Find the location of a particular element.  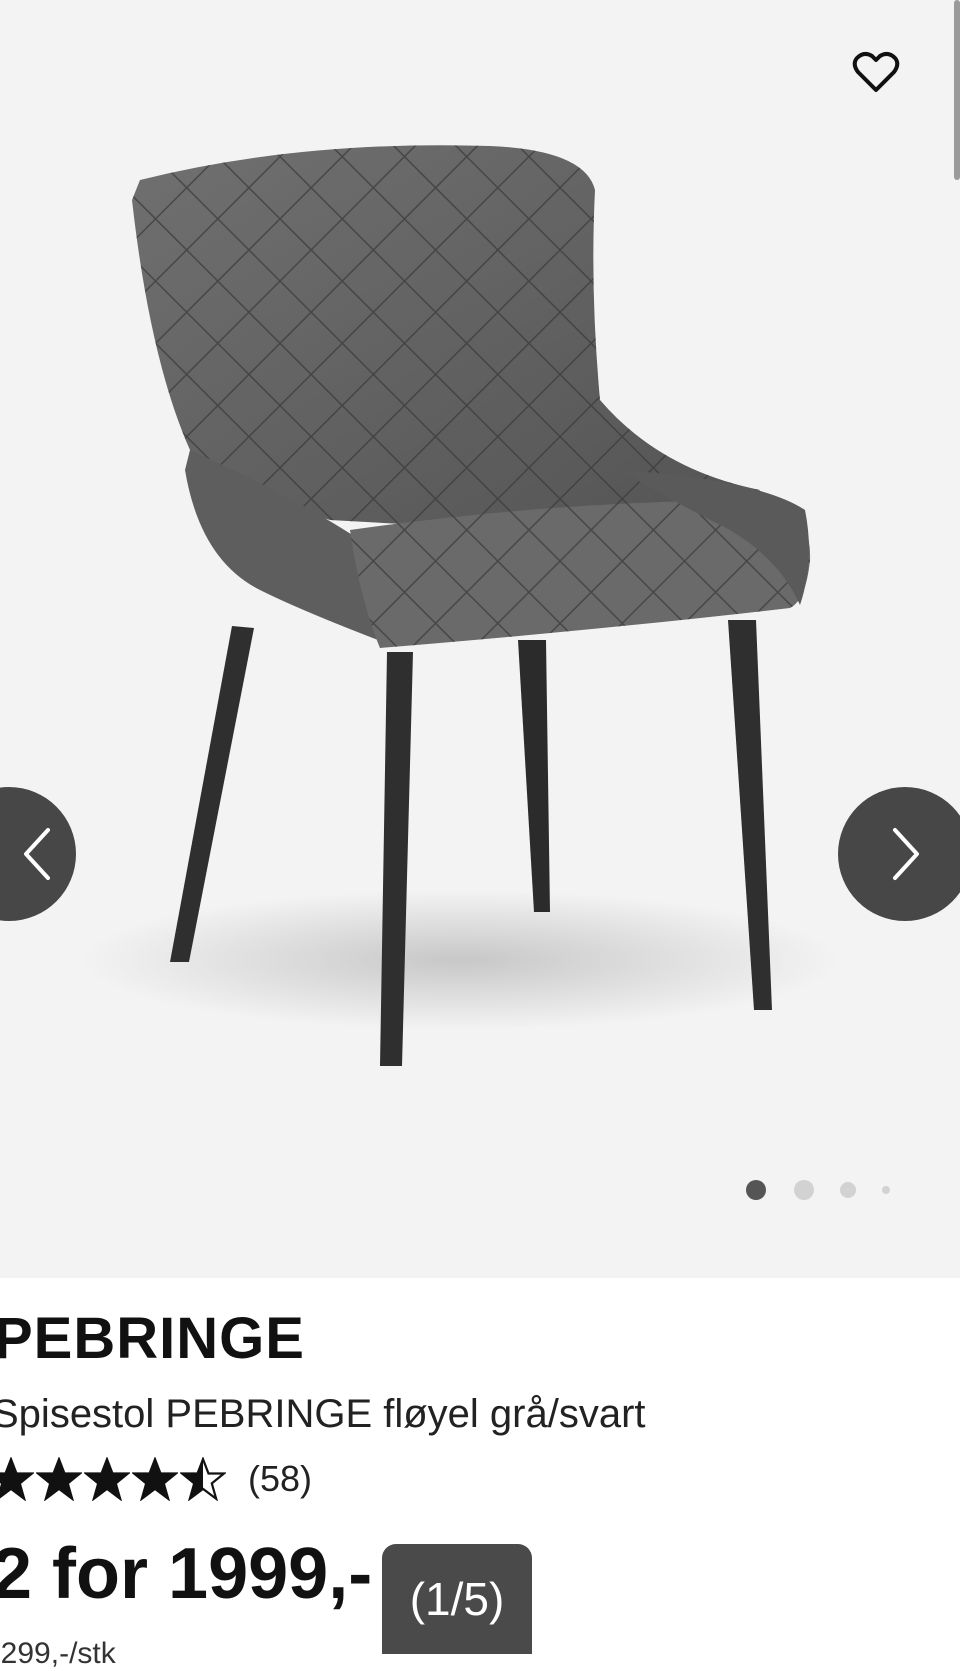

chevron-left-icon is located at coordinates (37, 854).